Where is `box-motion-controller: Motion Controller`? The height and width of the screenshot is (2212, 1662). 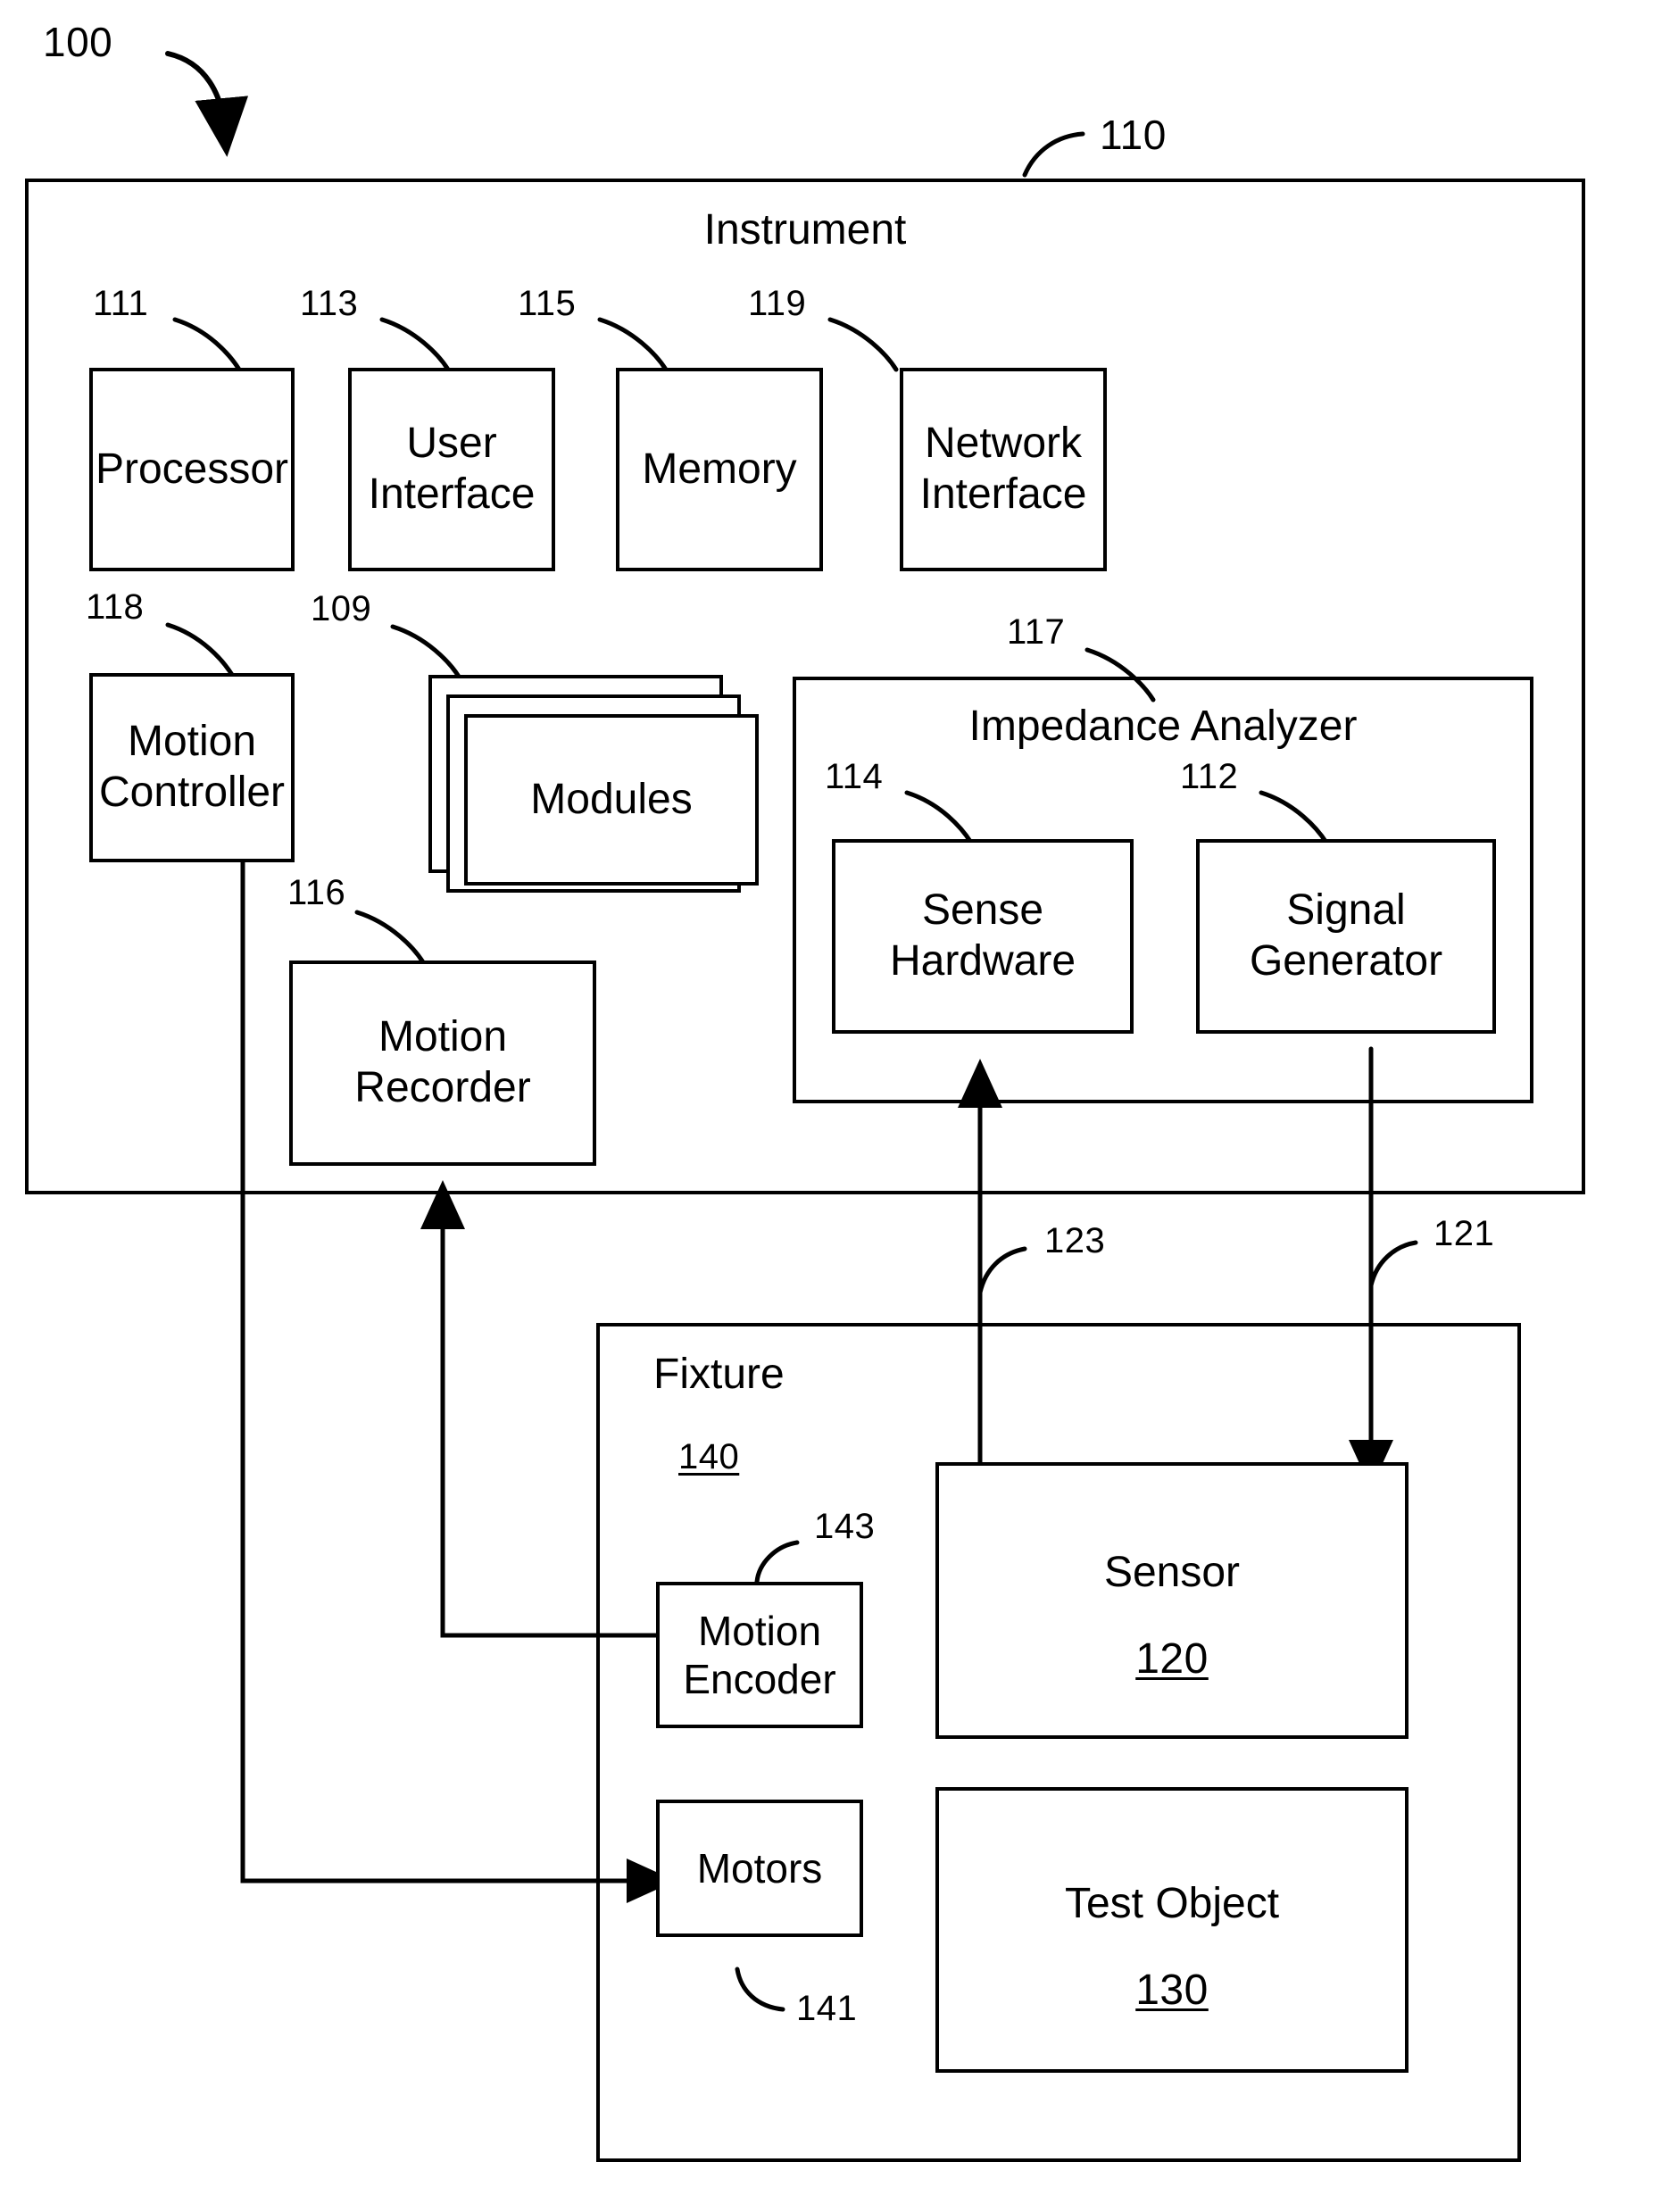 box-motion-controller: Motion Controller is located at coordinates (192, 767).